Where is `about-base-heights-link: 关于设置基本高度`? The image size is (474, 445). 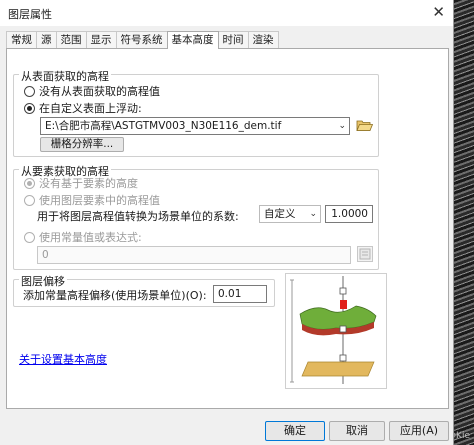 about-base-heights-link: 关于设置基本高度 is located at coordinates (63, 359).